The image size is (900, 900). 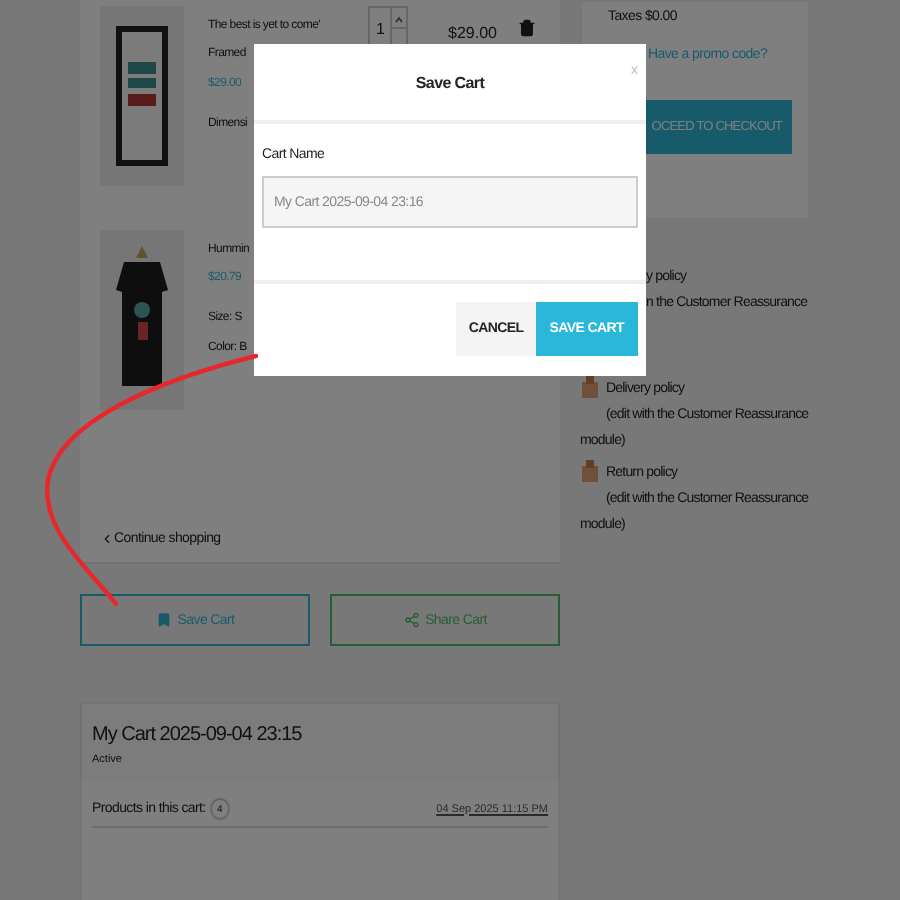 What do you see at coordinates (411, 620) in the screenshot?
I see `share-icon` at bounding box center [411, 620].